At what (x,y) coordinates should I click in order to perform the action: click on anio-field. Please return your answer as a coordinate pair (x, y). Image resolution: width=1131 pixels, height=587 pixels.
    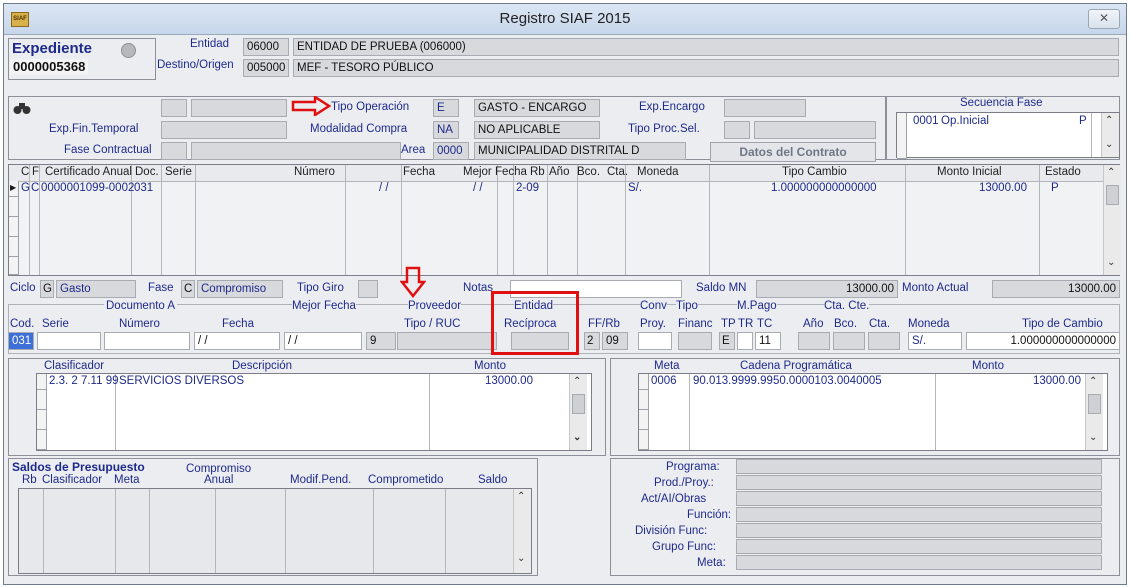
    Looking at the image, I should click on (814, 341).